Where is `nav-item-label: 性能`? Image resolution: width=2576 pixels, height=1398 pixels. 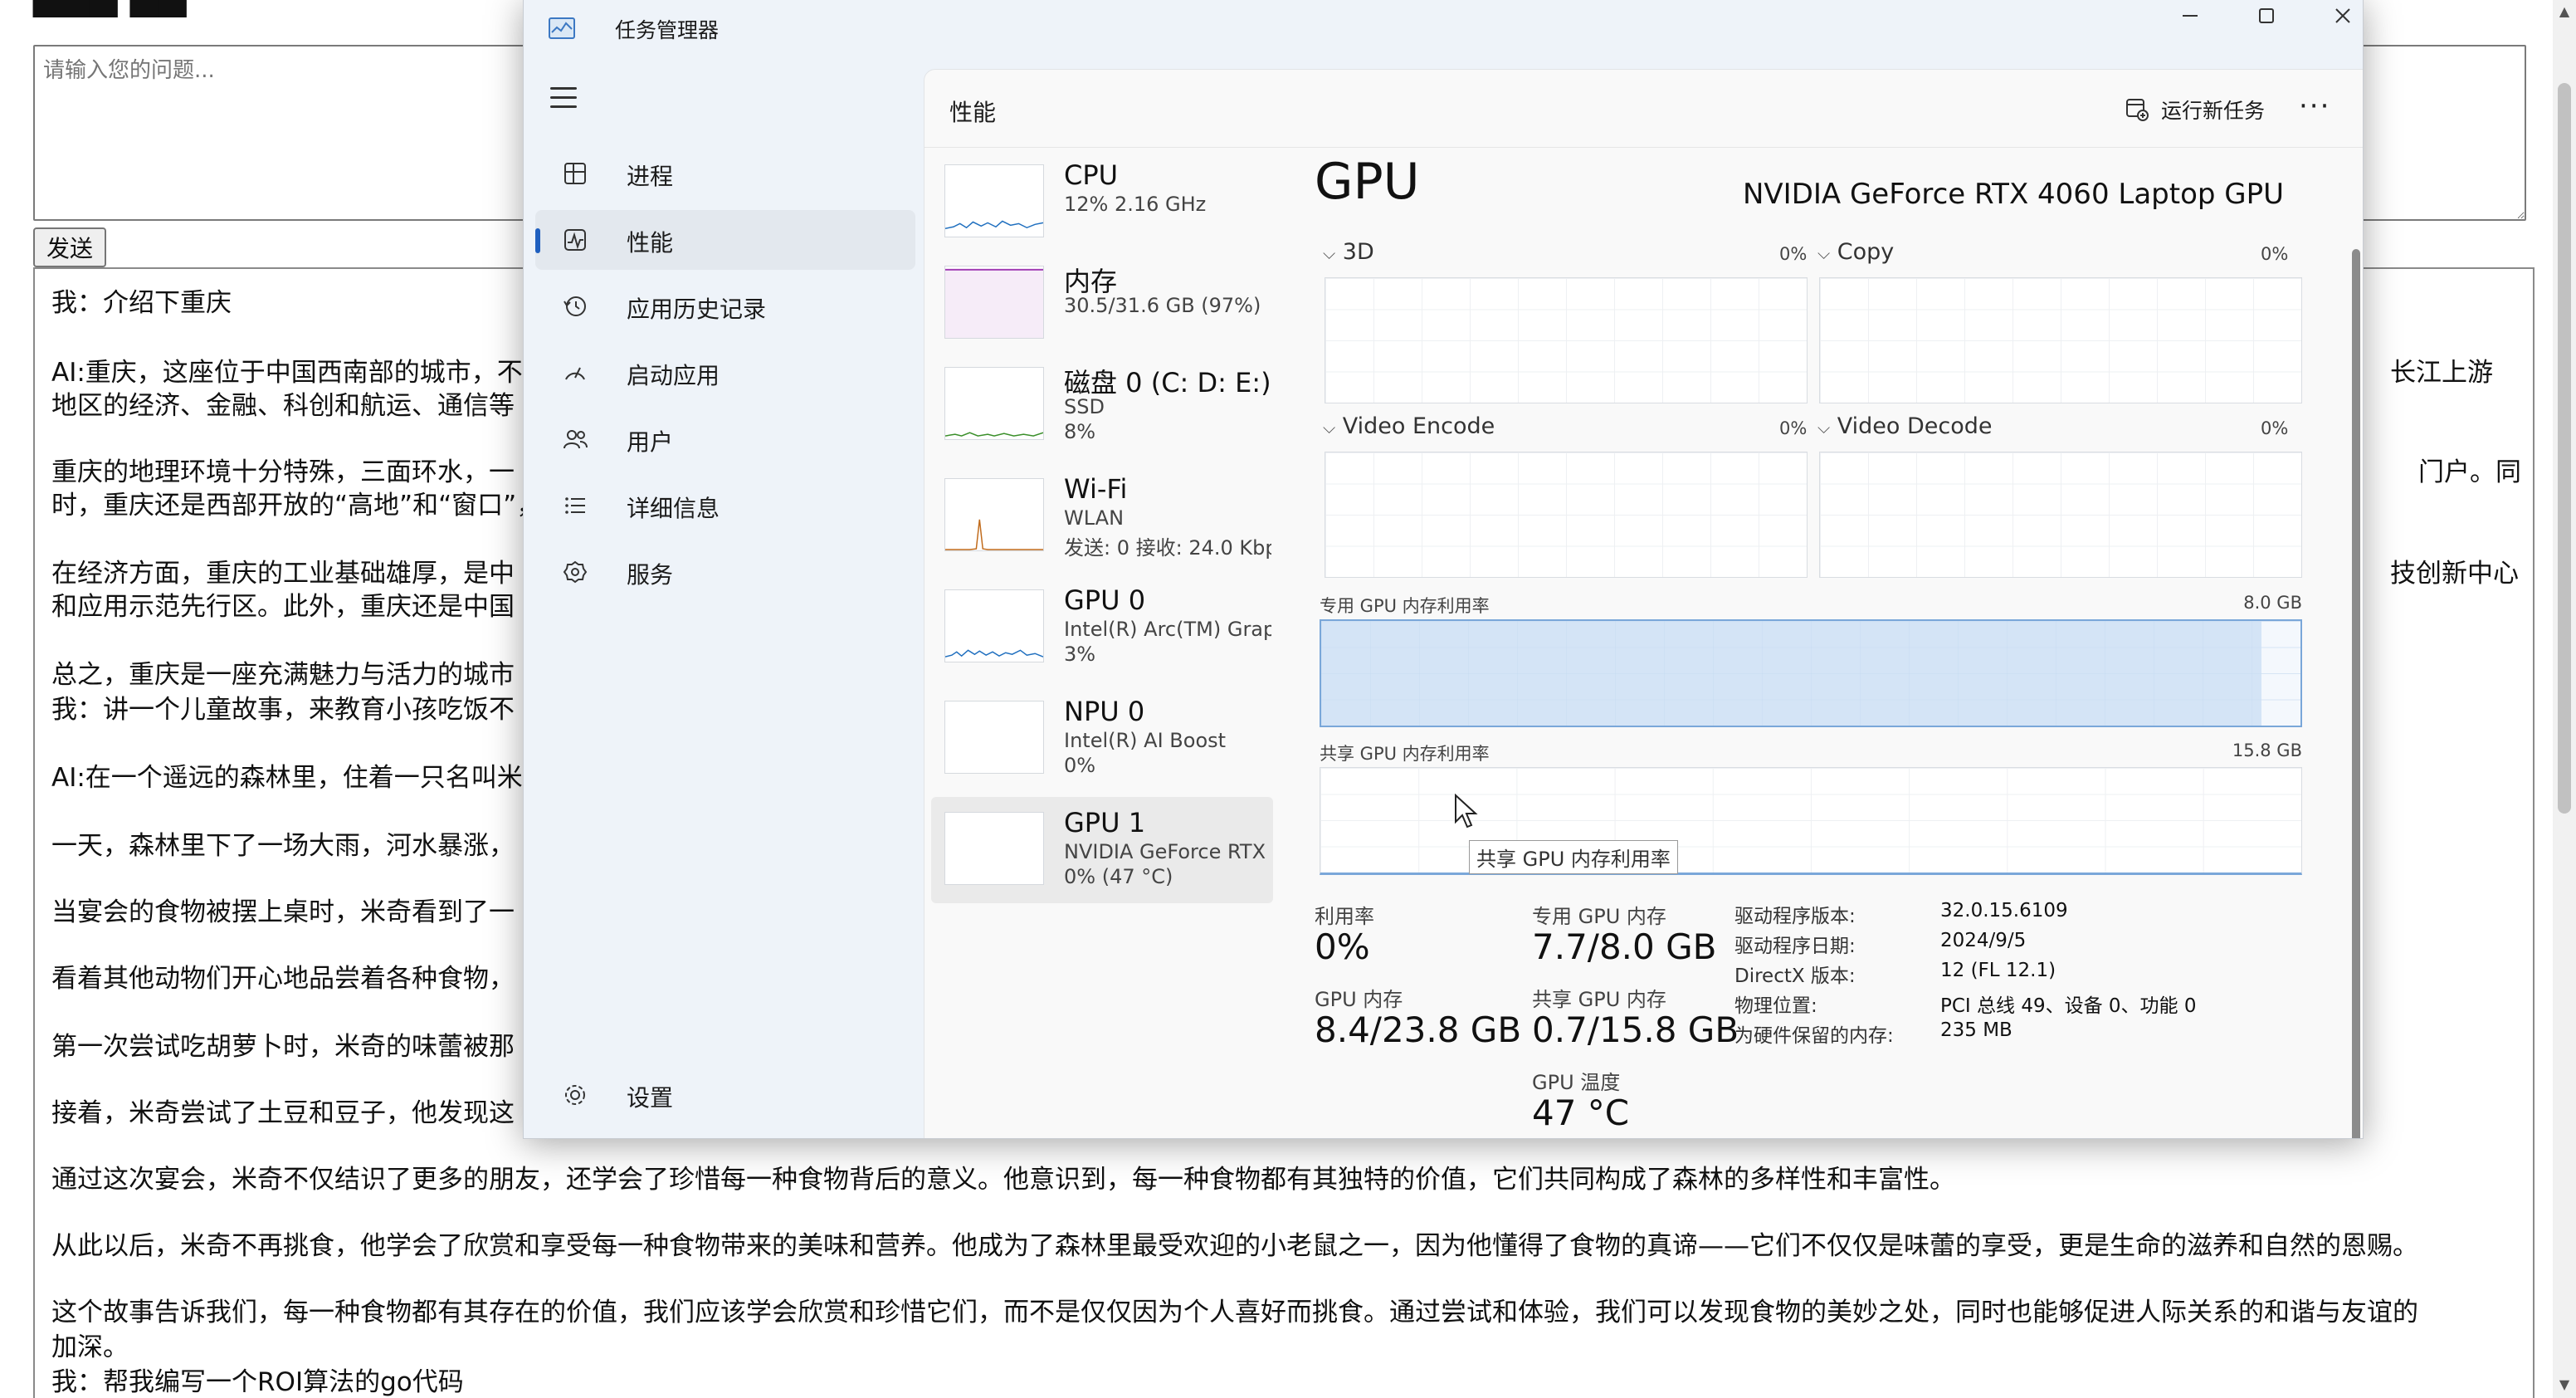 nav-item-label: 性能 is located at coordinates (651, 243).